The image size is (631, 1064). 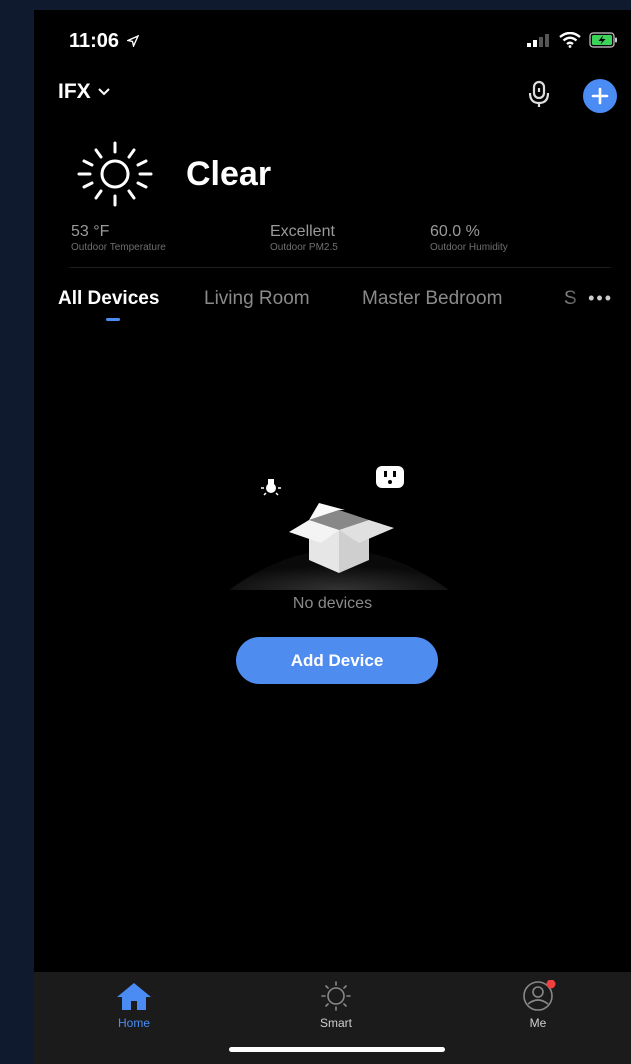 I want to click on notification-dot, so click(x=551, y=984).